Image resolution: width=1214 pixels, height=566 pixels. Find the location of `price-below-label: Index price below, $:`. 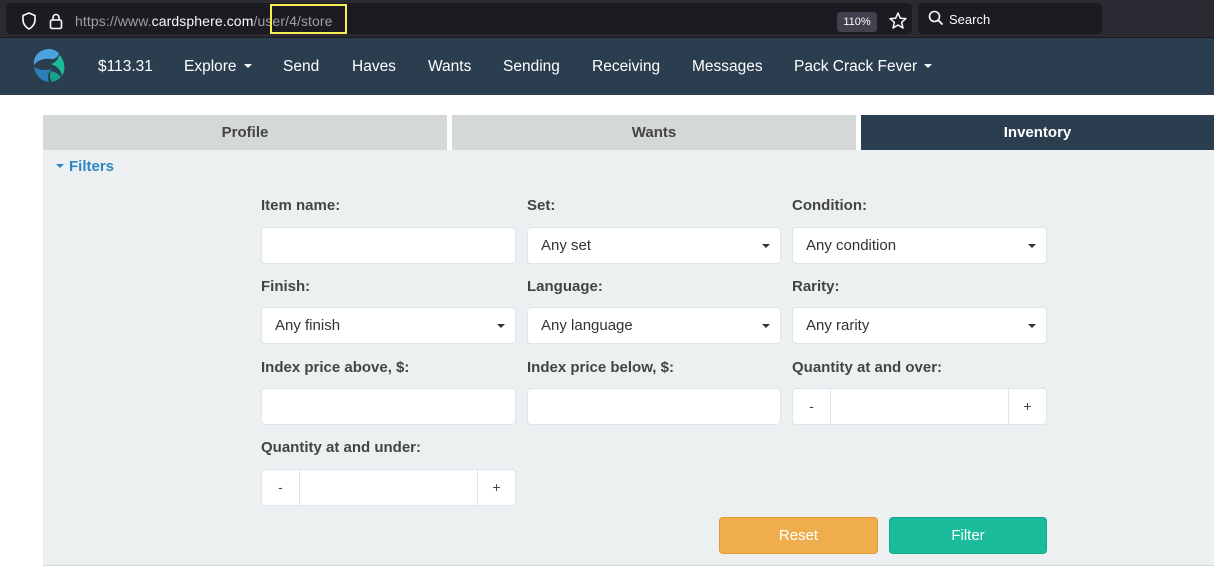

price-below-label: Index price below, $: is located at coordinates (600, 367).